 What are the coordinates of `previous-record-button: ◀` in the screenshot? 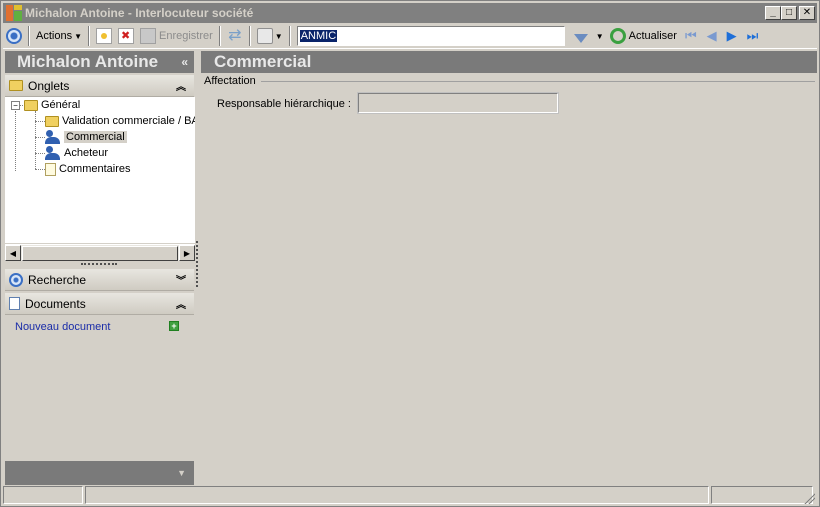 It's located at (712, 36).